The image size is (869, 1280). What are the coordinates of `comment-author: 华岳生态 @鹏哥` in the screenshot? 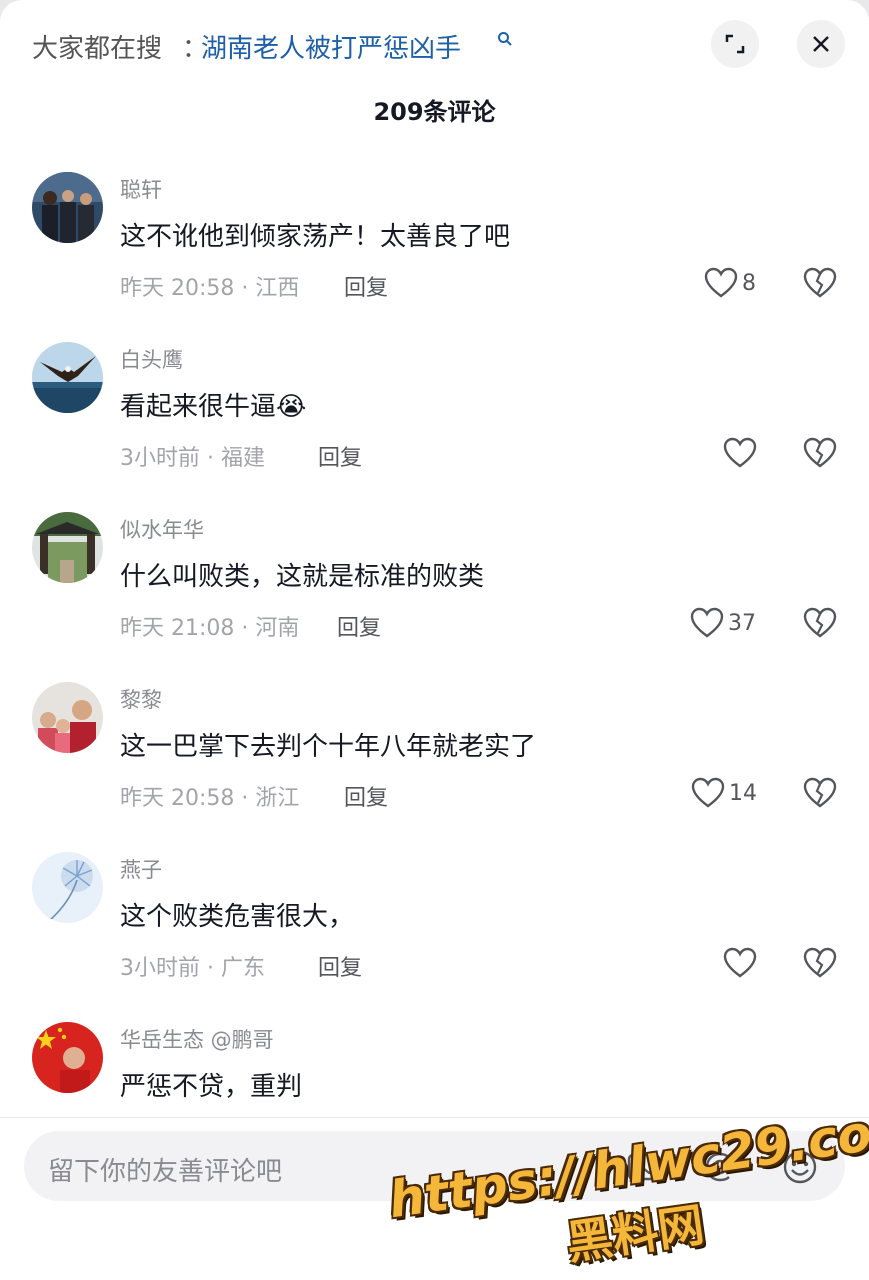 It's located at (197, 1039).